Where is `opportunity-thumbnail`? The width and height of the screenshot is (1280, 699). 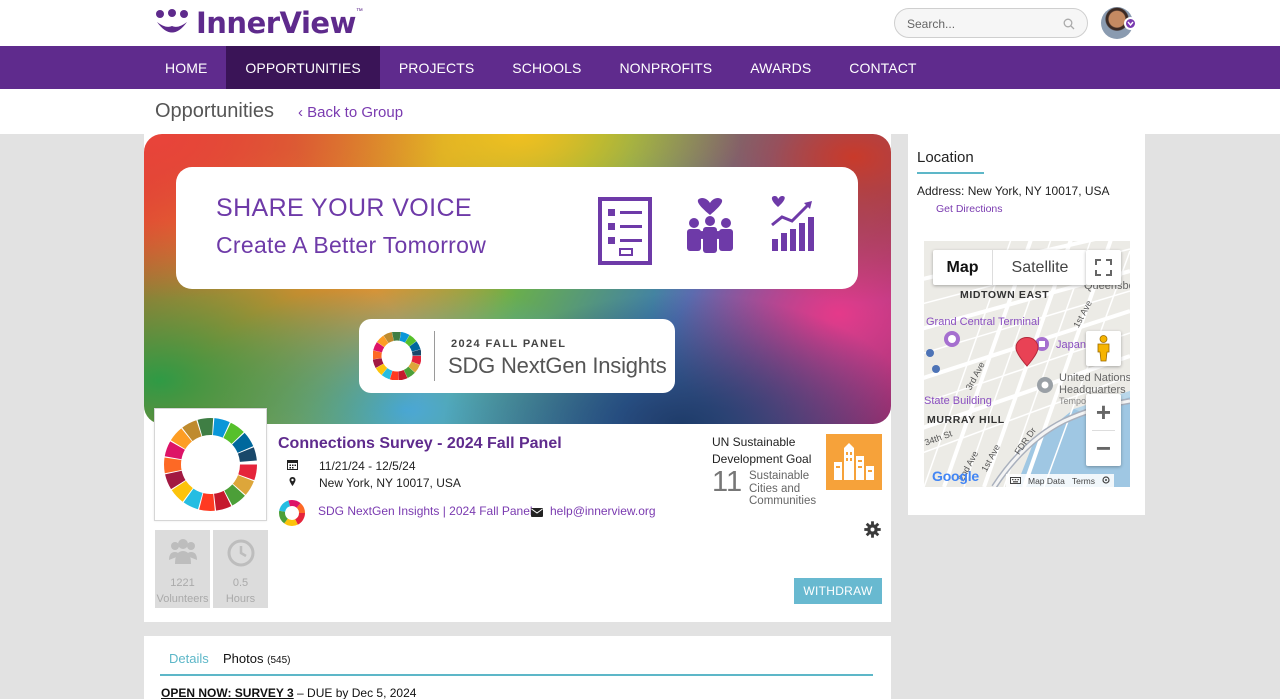 opportunity-thumbnail is located at coordinates (210, 464).